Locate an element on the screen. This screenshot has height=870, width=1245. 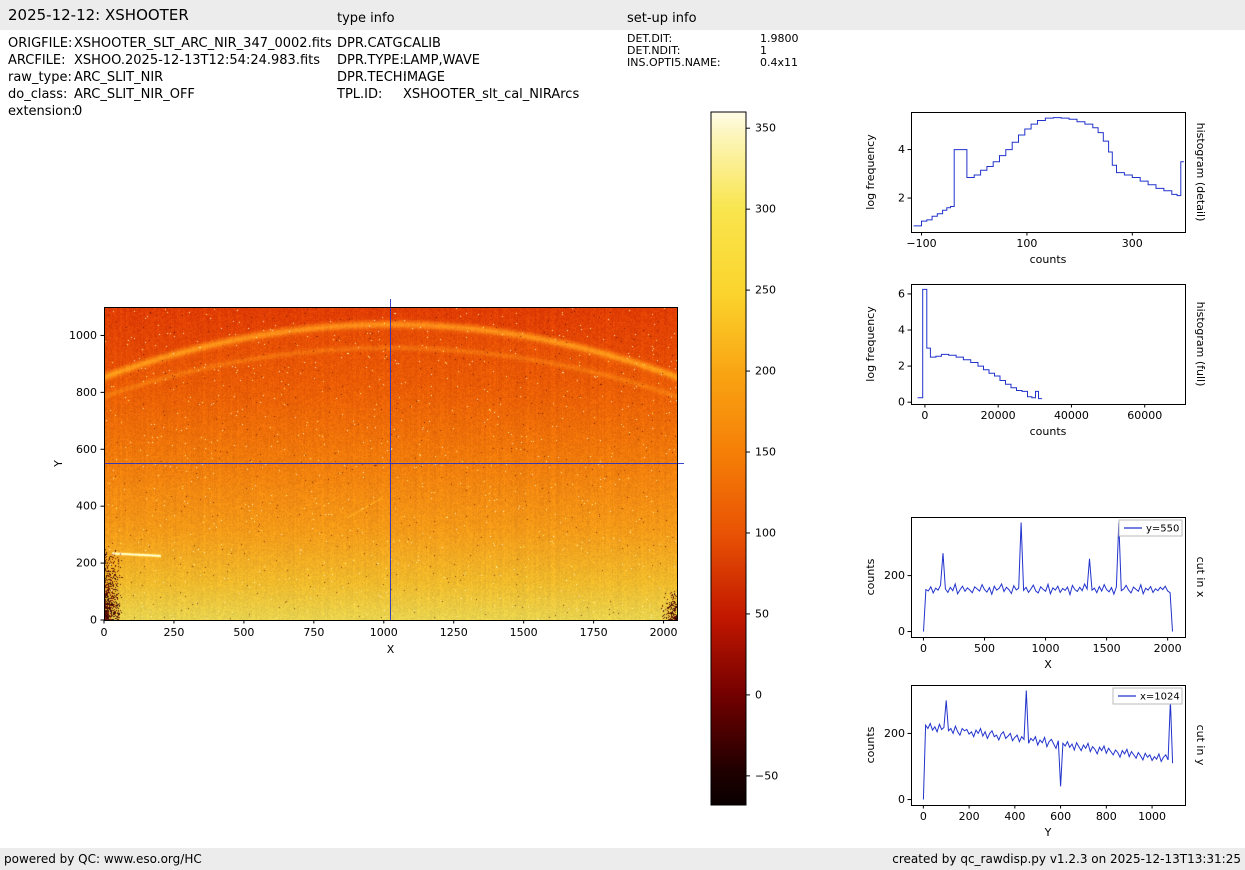
svg-text: 600 is located at coordinates (86, 449).